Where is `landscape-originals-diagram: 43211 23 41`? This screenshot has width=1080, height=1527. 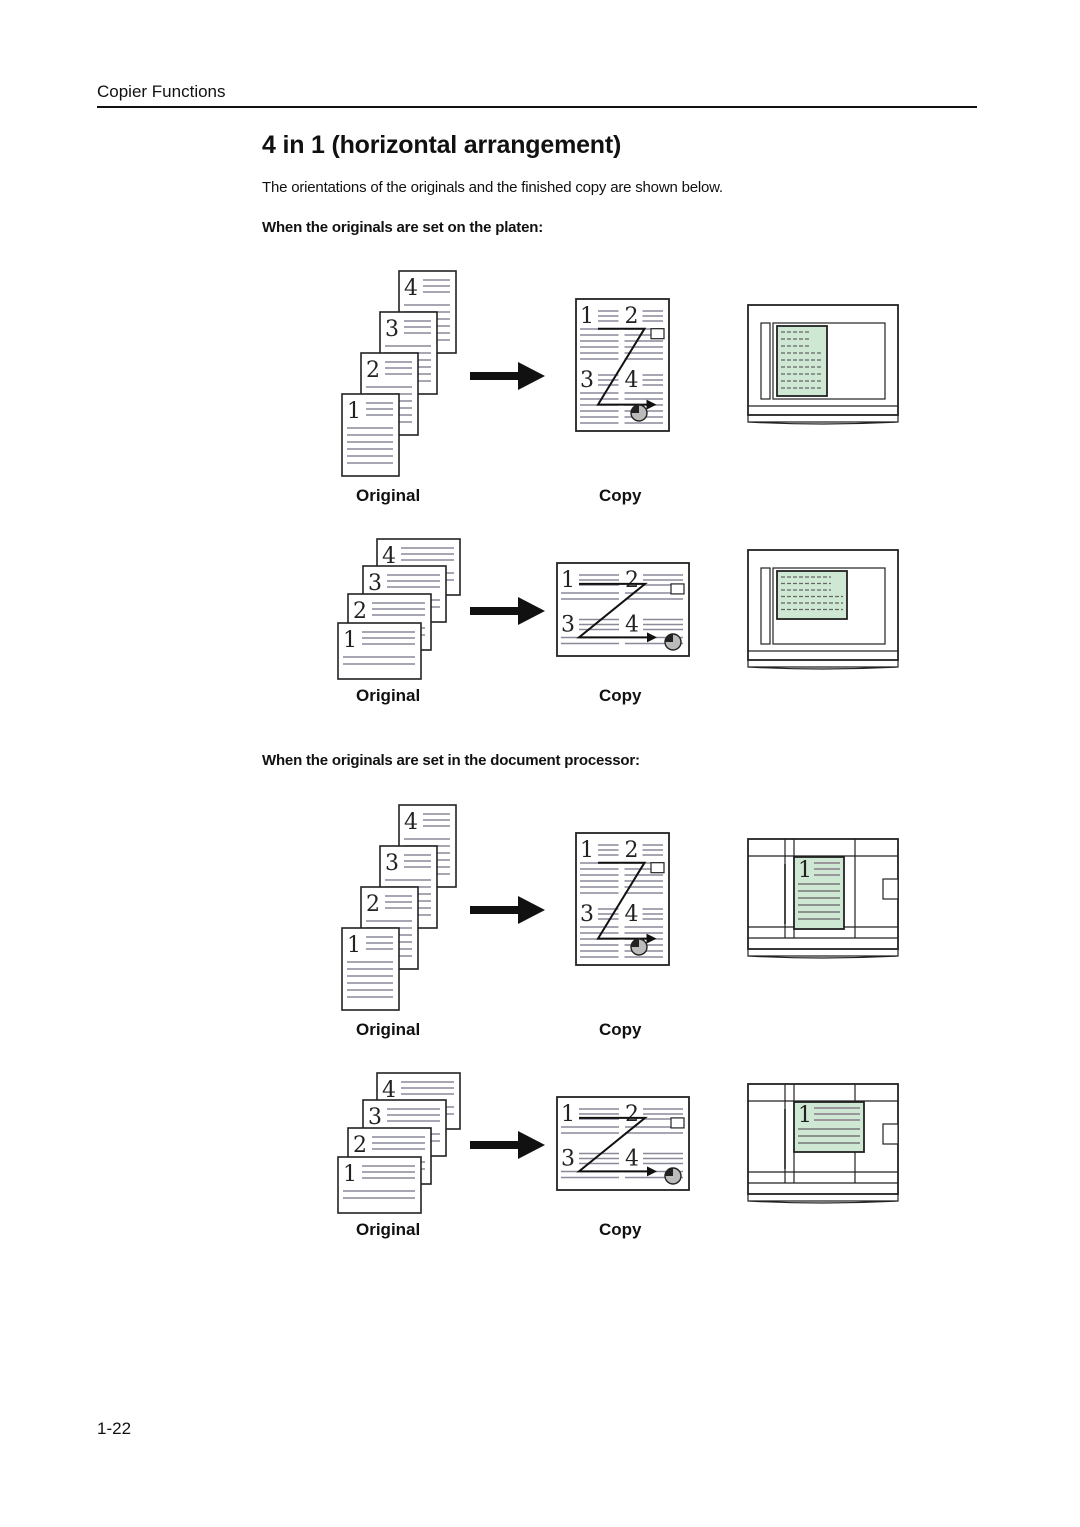
landscape-originals-diagram: 43211 23 41 is located at coordinates (618, 1143).